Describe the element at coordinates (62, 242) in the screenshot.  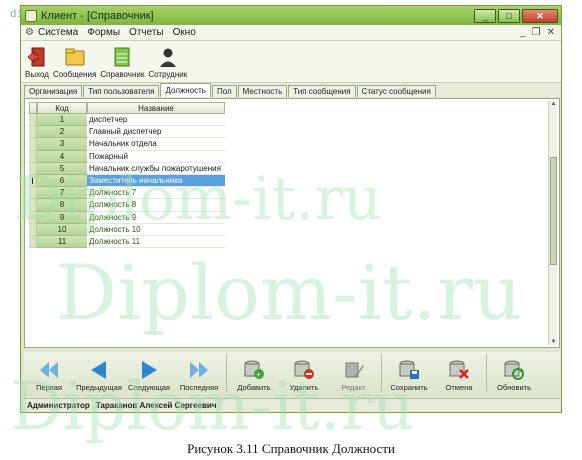
I see `cell-code: 11` at that location.